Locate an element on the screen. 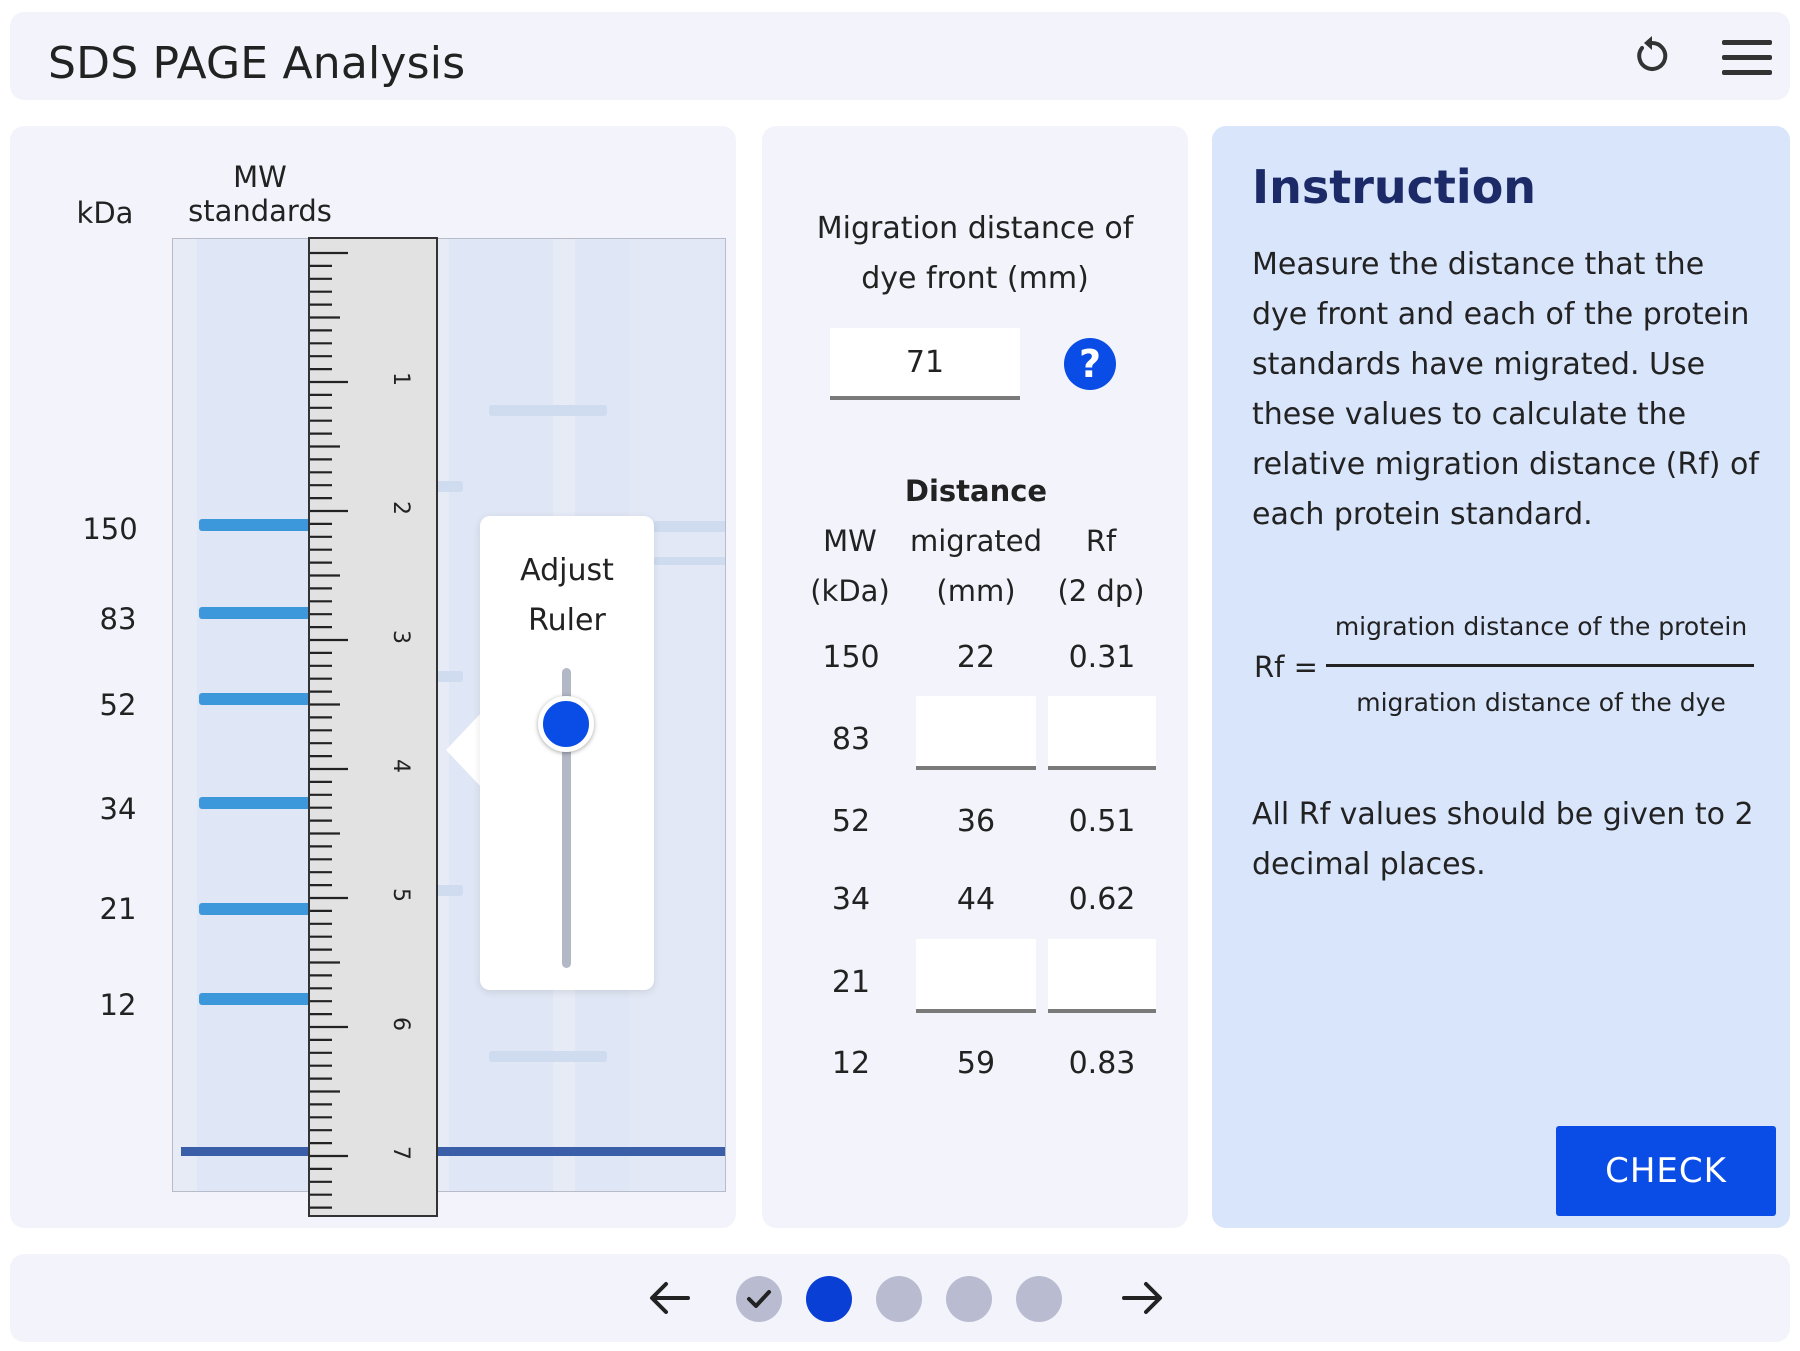 The image size is (1800, 1351). formula-rf-label: Rf = is located at coordinates (1286, 667).